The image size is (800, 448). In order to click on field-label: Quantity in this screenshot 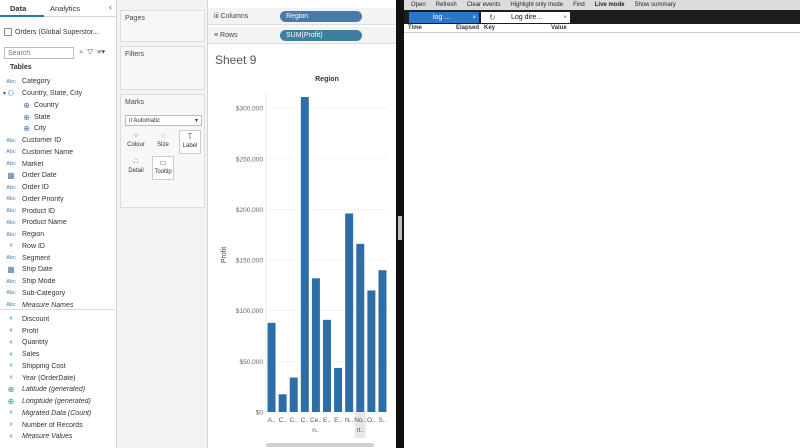, I will do `click(35, 343)`.